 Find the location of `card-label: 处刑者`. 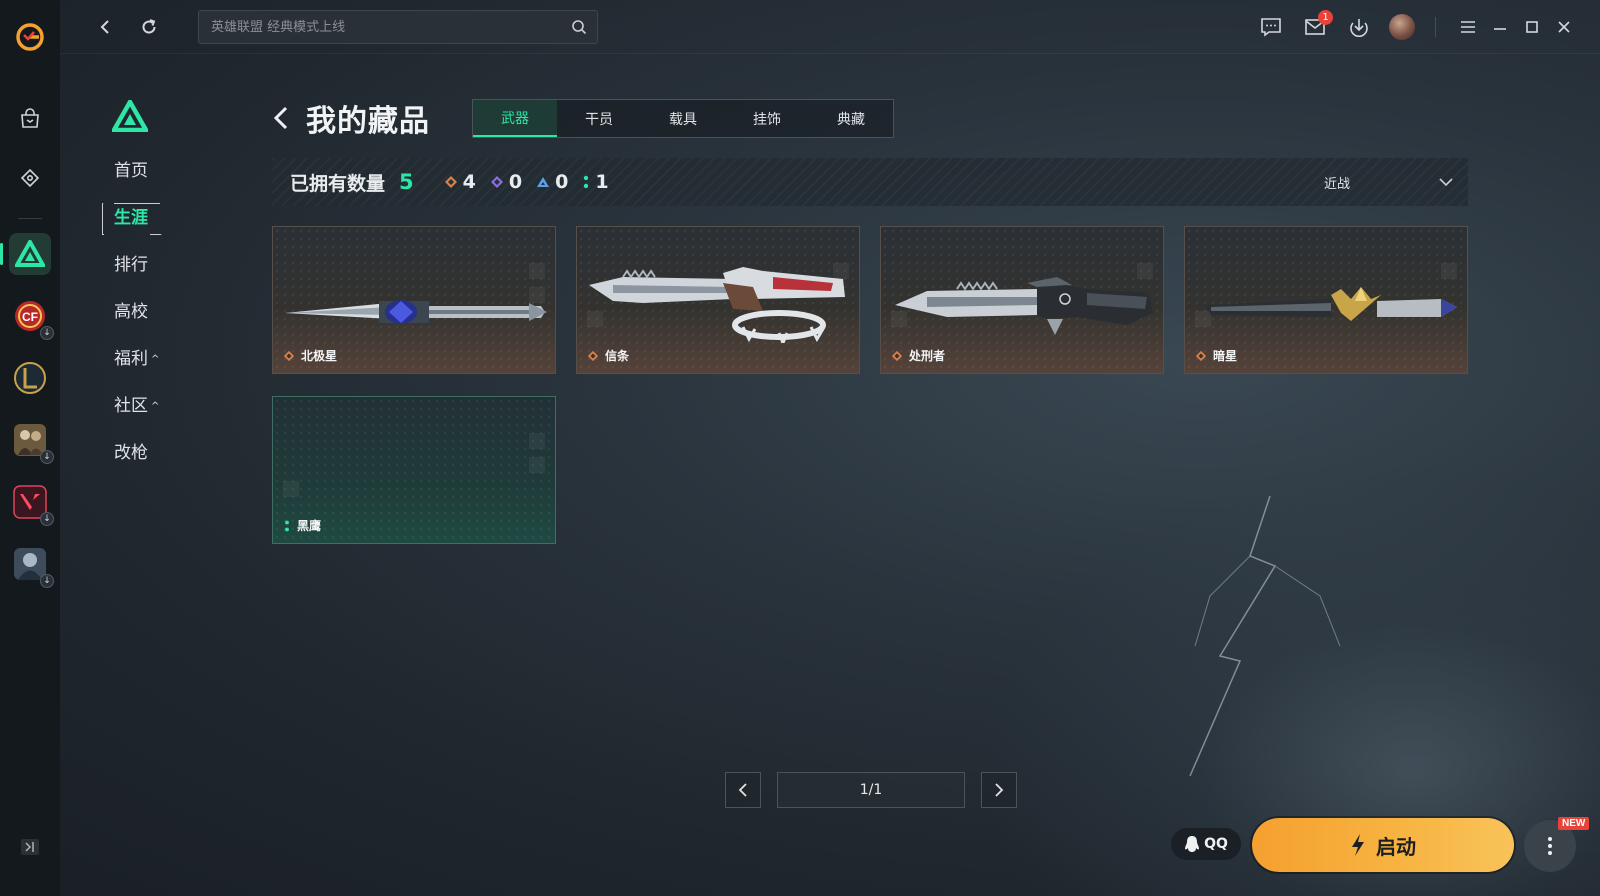

card-label: 处刑者 is located at coordinates (918, 355).